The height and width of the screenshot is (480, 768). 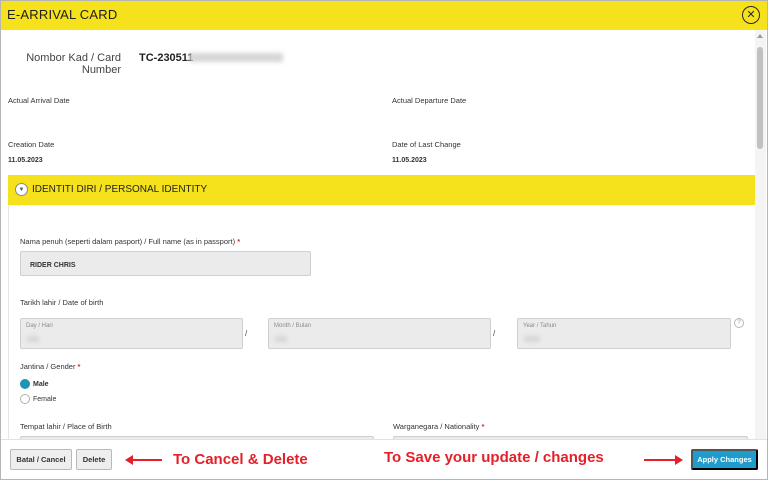 I want to click on creation-date-label: Creation Date, so click(x=31, y=144).